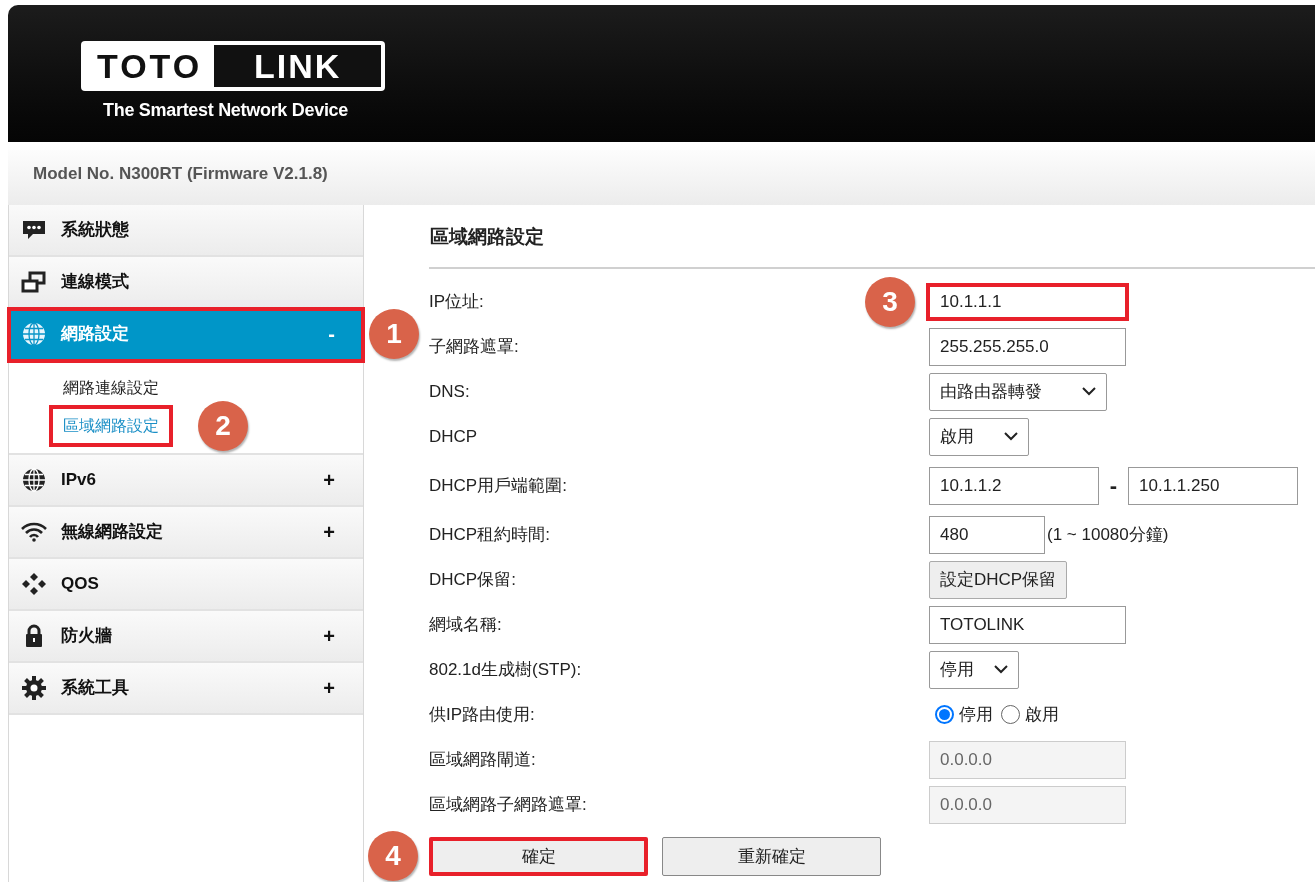 This screenshot has height=882, width=1315. Describe the element at coordinates (223, 426) in the screenshot. I see `callout-number: 2` at that location.